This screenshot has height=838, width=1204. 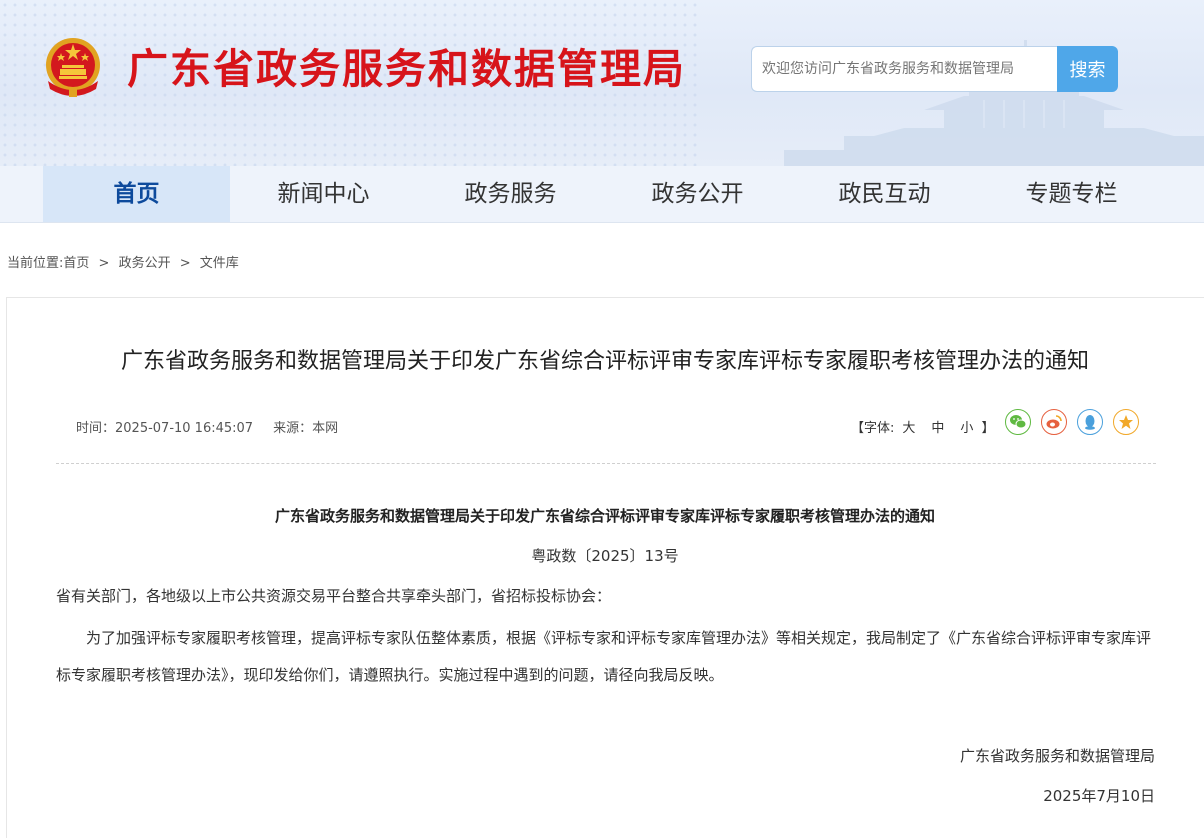 I want to click on breadcrumb-item-home: 首页, so click(x=76, y=263).